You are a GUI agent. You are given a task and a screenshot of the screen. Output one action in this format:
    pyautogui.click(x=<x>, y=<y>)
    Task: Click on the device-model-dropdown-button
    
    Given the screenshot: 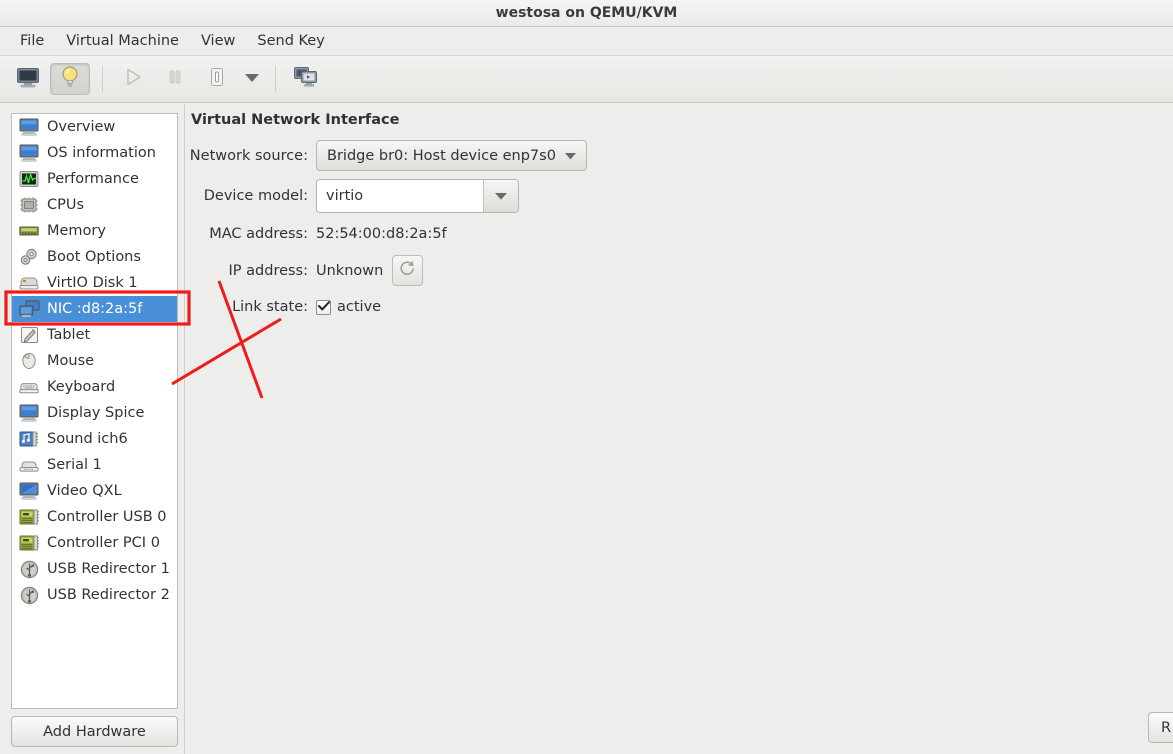 What is the action you would take?
    pyautogui.click(x=500, y=196)
    